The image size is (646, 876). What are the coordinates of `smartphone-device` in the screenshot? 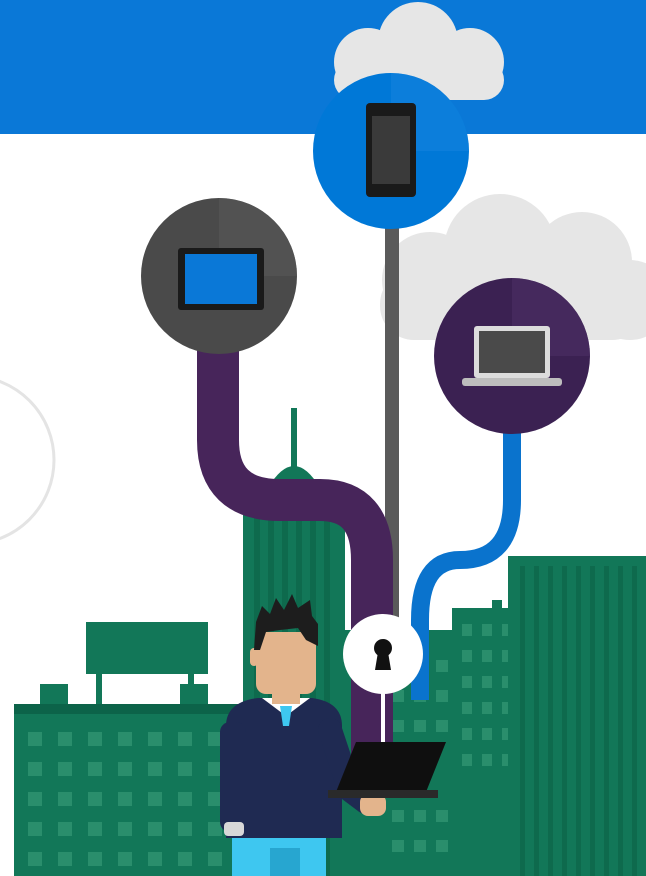 It's located at (391, 151).